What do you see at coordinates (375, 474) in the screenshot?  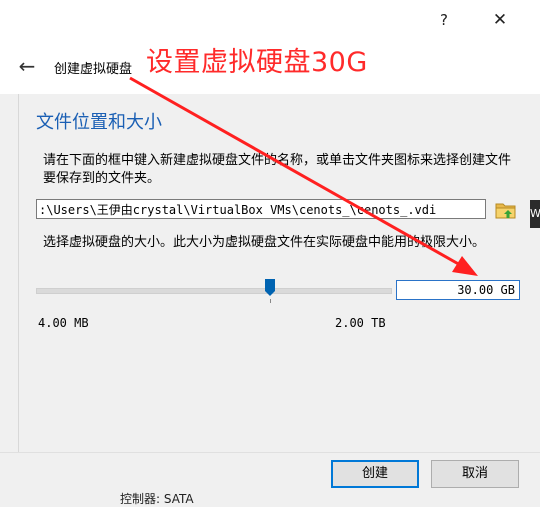 I see `create-button: 创建` at bounding box center [375, 474].